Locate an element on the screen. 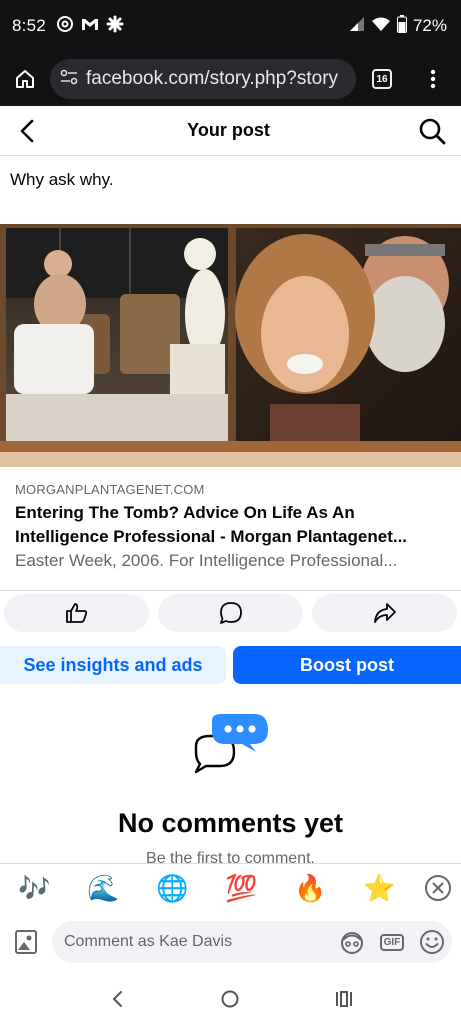 This screenshot has width=461, height=1024. search-icon is located at coordinates (432, 131).